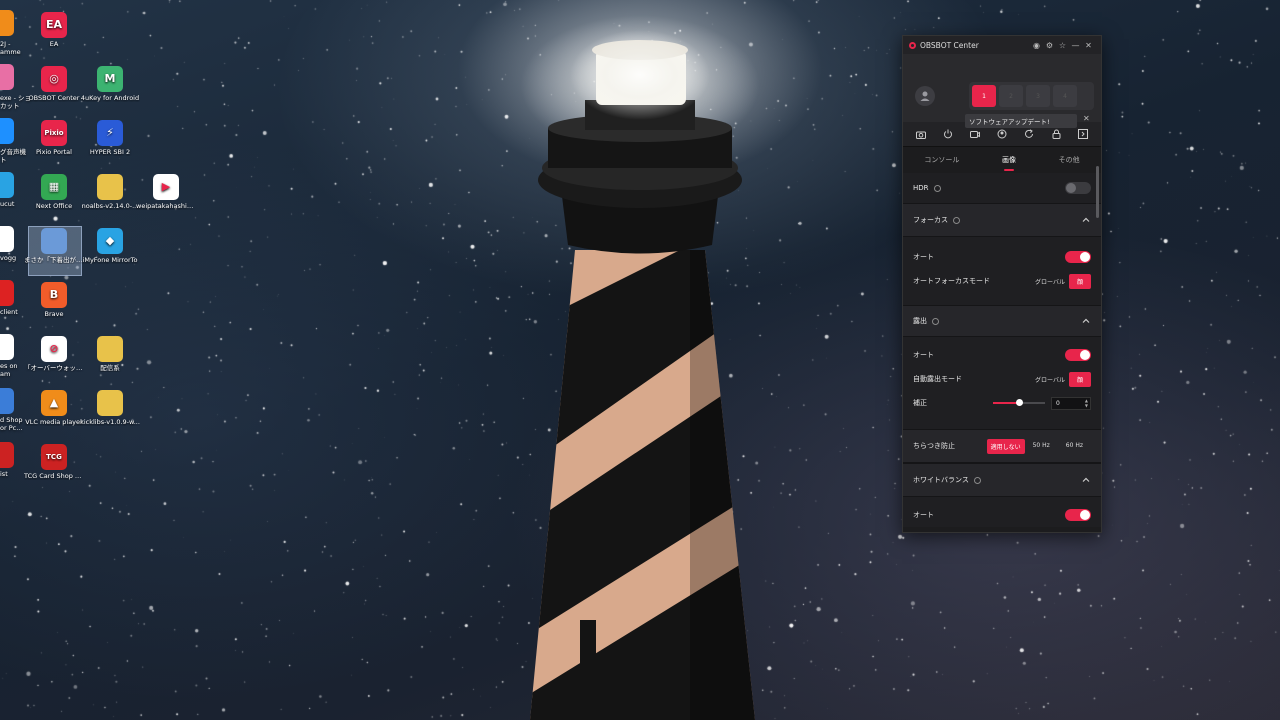 This screenshot has width=1280, height=720. Describe the element at coordinates (1005, 446) in the screenshot. I see `flicker-option-off: 適用しない` at that location.